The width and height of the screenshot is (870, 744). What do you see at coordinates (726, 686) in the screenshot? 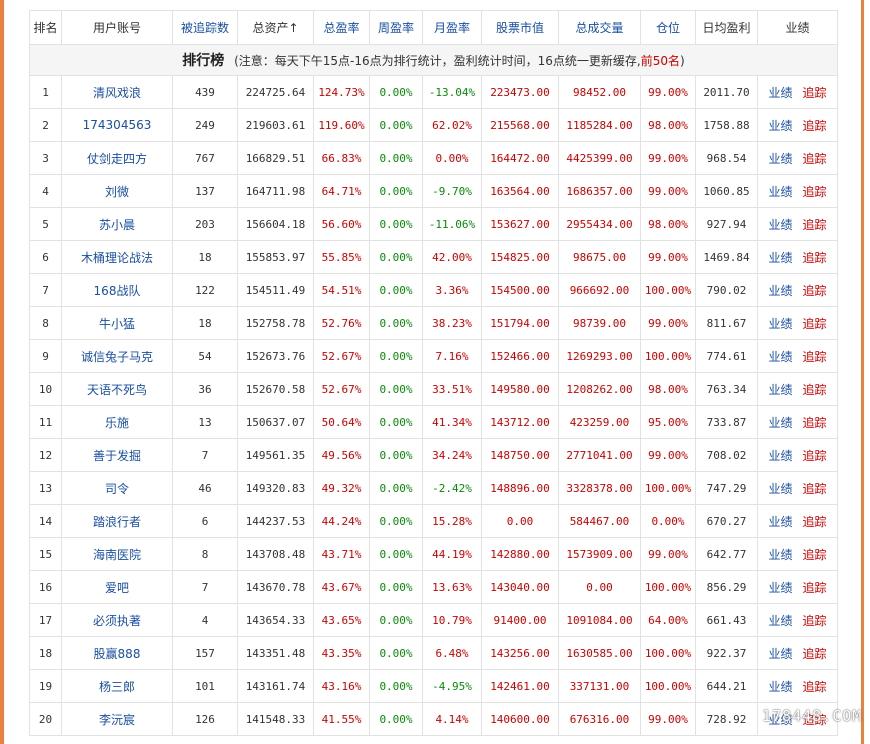
I see `cell-daily-profit: 644.21` at bounding box center [726, 686].